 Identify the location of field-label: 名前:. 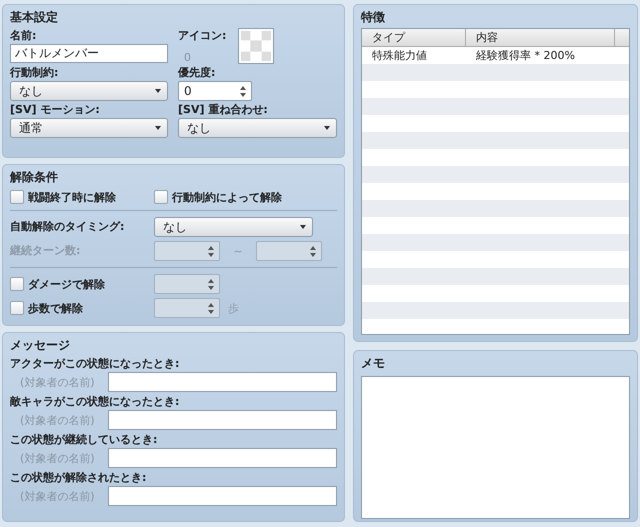
(24, 36).